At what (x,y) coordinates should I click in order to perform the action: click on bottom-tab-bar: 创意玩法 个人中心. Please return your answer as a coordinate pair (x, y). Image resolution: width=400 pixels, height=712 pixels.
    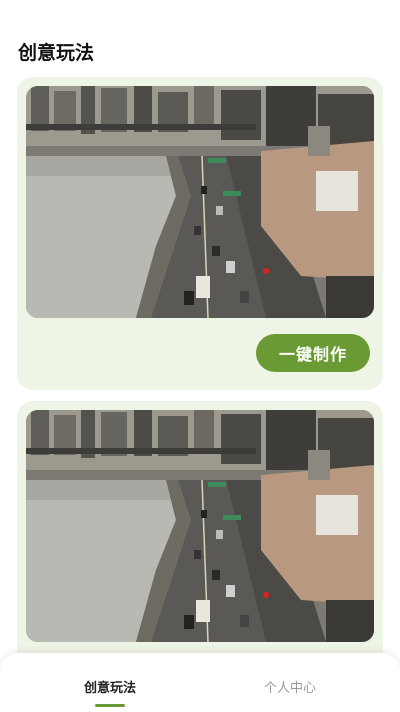
    Looking at the image, I should click on (200, 682).